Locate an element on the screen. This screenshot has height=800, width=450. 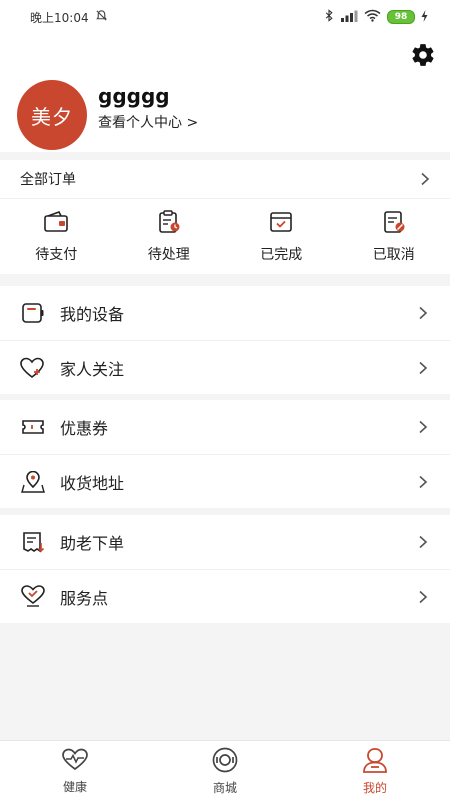
charging-icon is located at coordinates (424, 17).